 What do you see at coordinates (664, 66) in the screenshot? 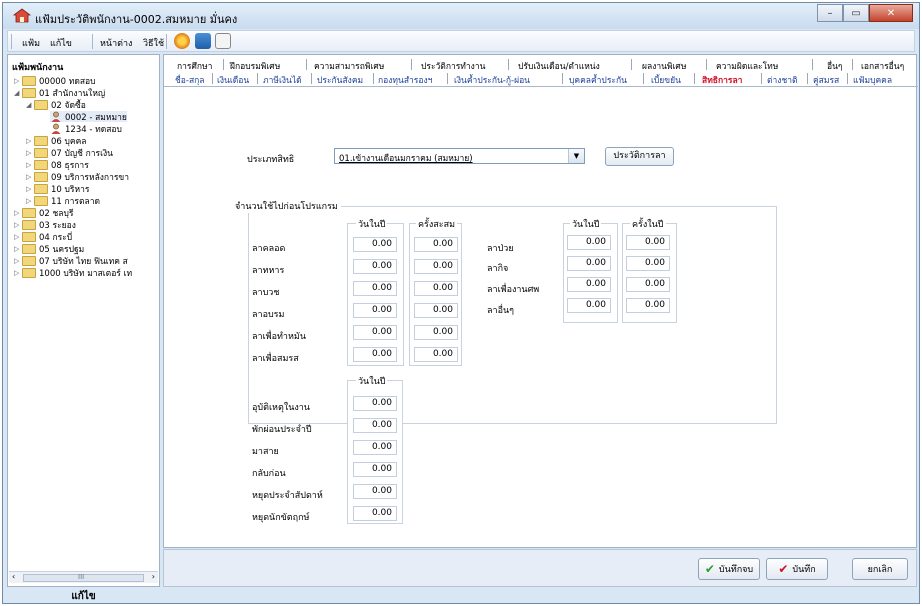
I see `tab-special-achievements: ผลงานพิเศษ` at bounding box center [664, 66].